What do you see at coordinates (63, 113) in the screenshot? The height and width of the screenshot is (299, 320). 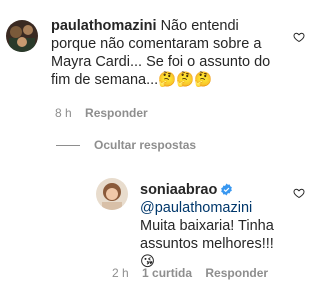 I see `comment-time: 8 h` at bounding box center [63, 113].